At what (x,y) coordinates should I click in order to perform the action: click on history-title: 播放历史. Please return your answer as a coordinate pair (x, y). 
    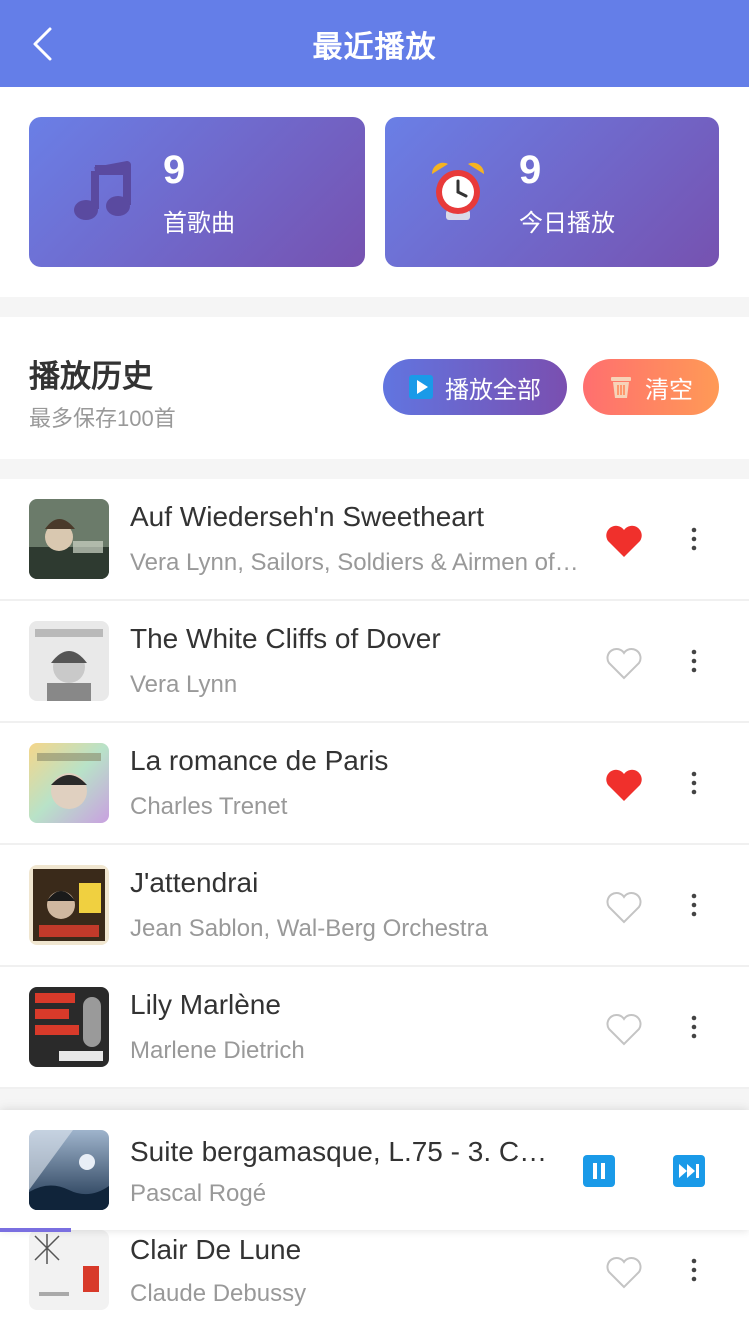
    Looking at the image, I should click on (91, 376).